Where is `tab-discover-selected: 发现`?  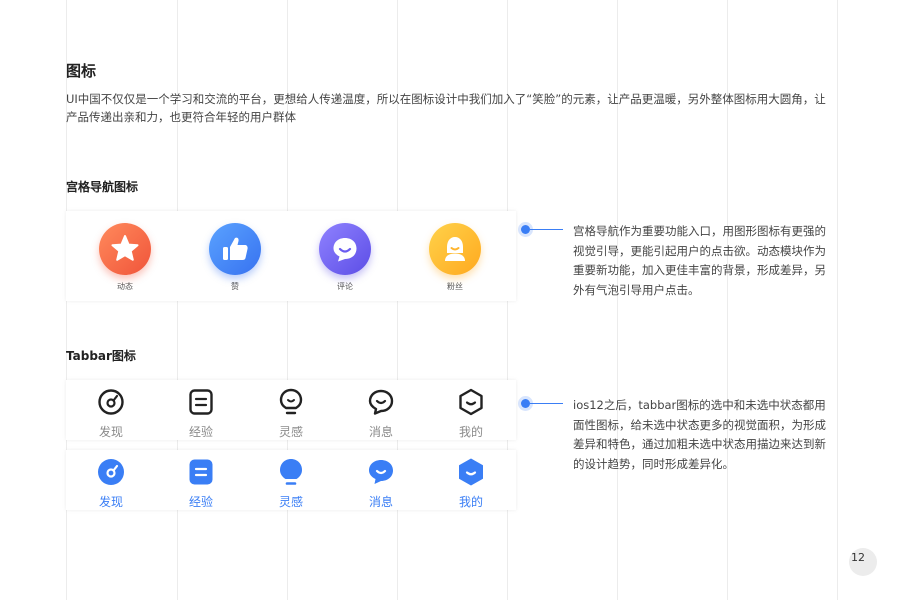 tab-discover-selected: 发现 is located at coordinates (111, 483).